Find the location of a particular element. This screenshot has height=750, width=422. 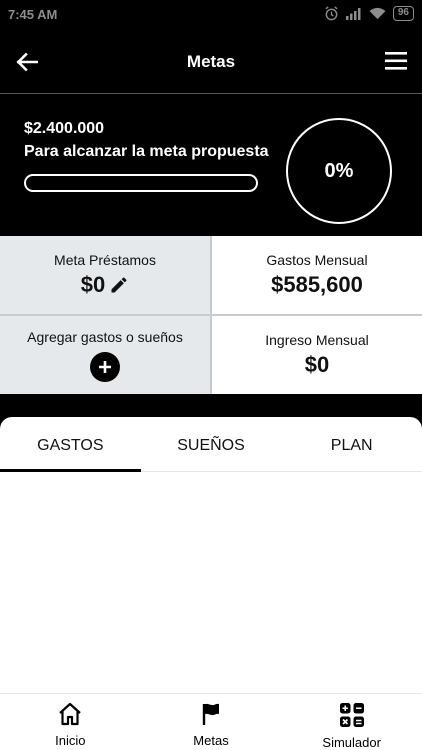

monthly-income-label: Ingreso Mensual is located at coordinates (317, 340).